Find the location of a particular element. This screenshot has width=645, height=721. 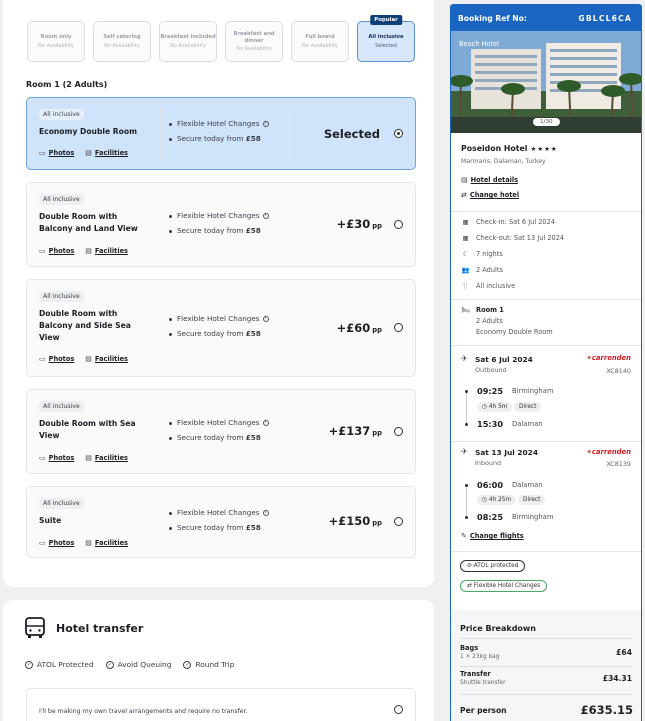

transfer-feature: ✓ Round Trip is located at coordinates (209, 664).